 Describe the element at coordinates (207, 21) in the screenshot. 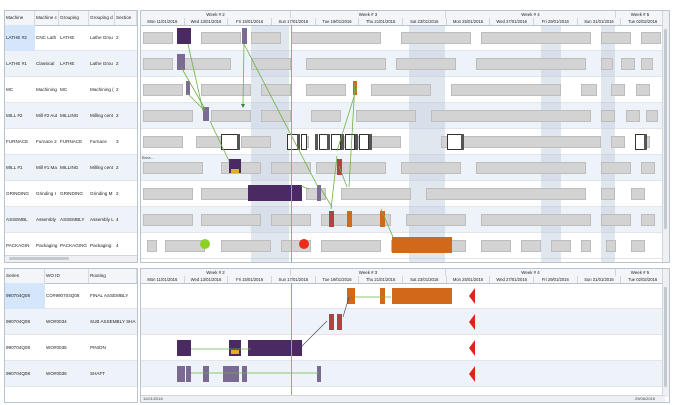

I see `day-label: Wed 13/01/2016` at that location.